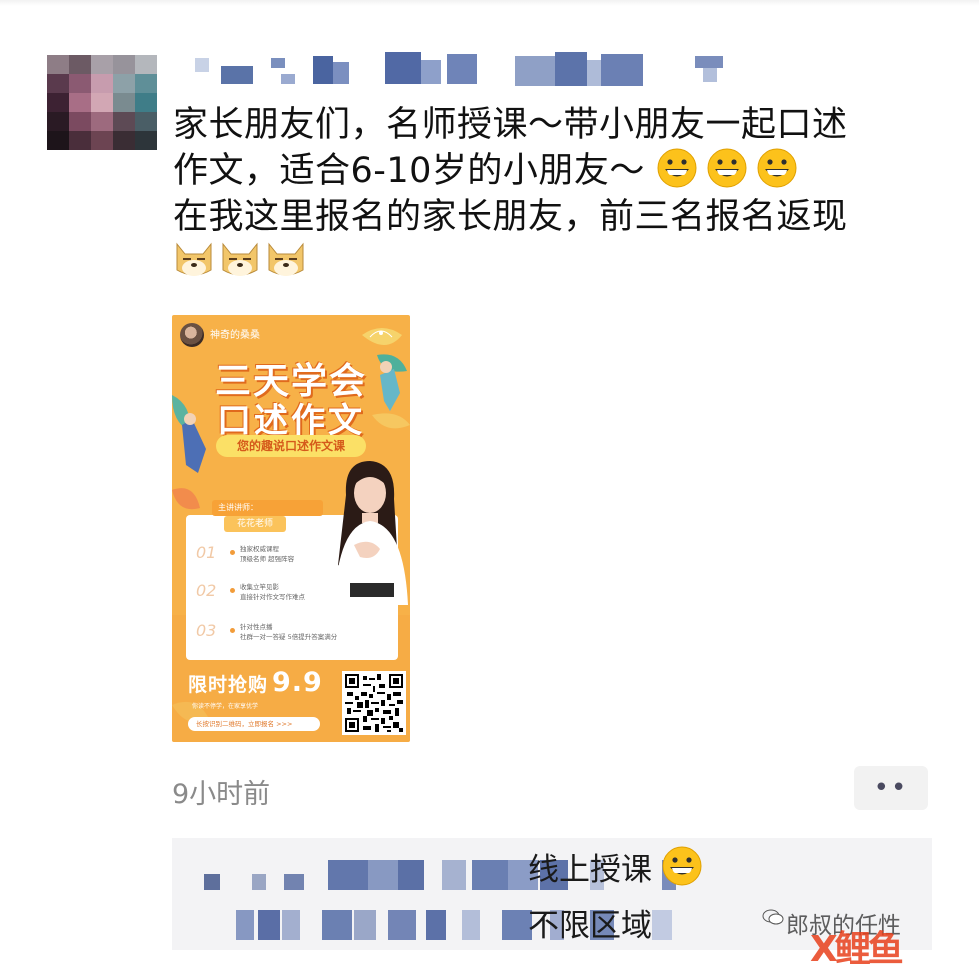 The image size is (979, 972). What do you see at coordinates (590, 870) in the screenshot?
I see `comment-1-text: 线上授课` at bounding box center [590, 870].